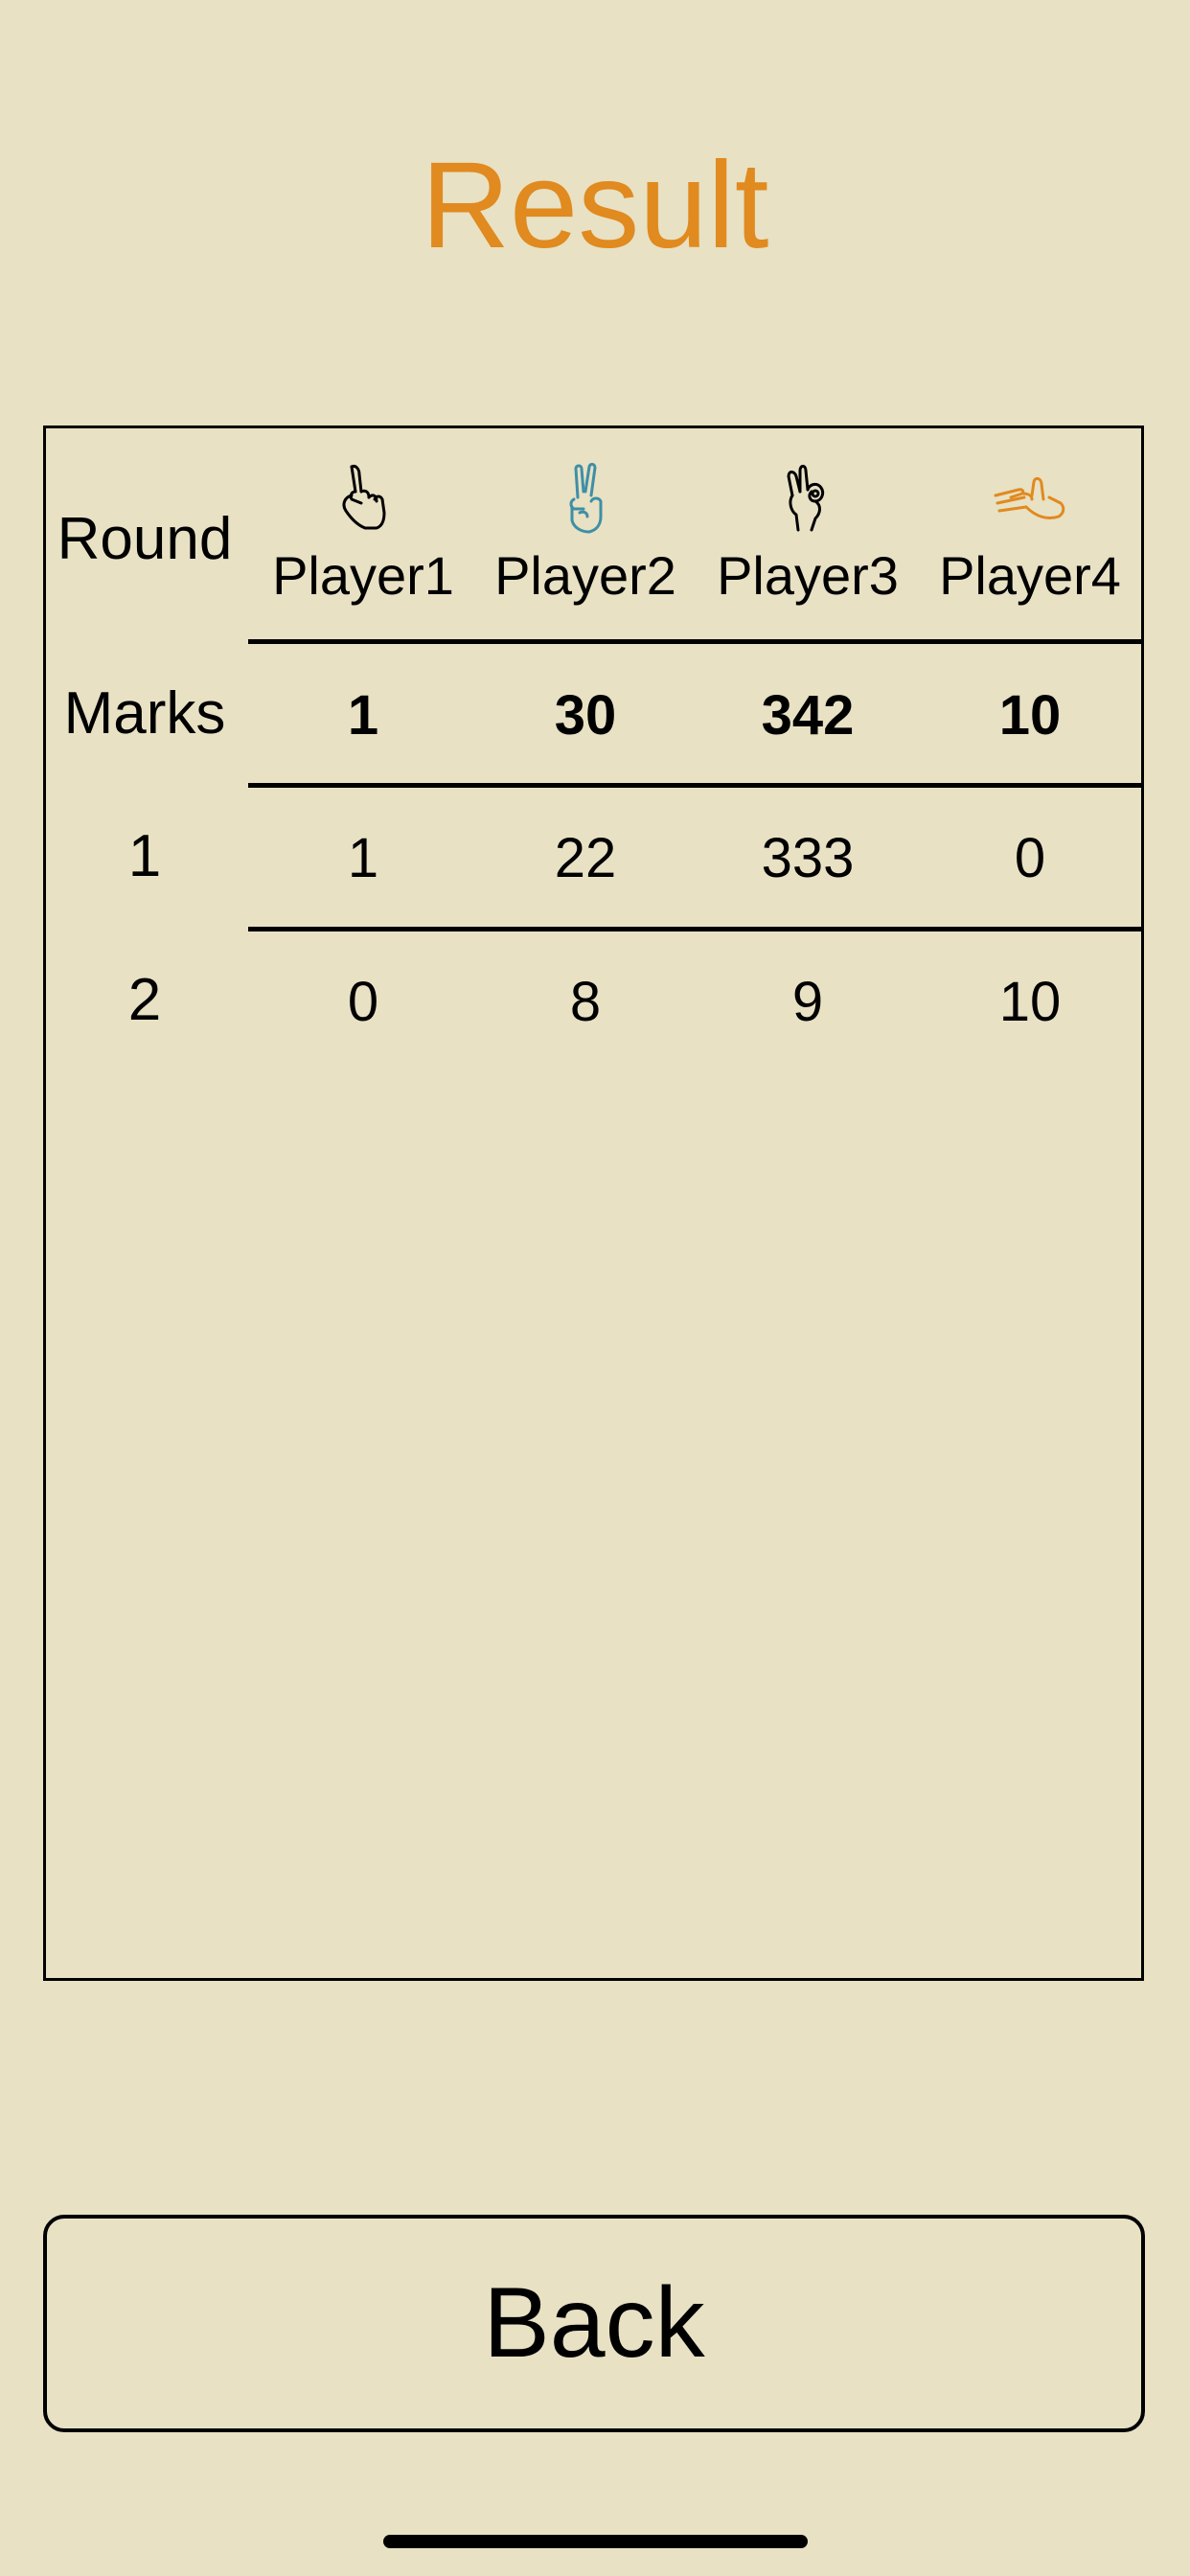 This screenshot has width=1190, height=2576. What do you see at coordinates (586, 858) in the screenshot?
I see `score-cell: 22` at bounding box center [586, 858].